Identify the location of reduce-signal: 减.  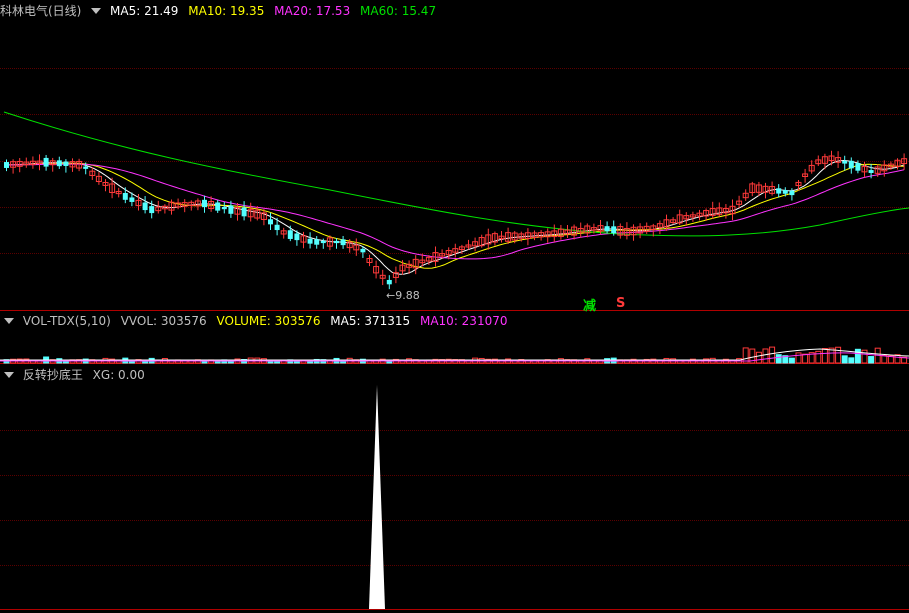
(590, 306).